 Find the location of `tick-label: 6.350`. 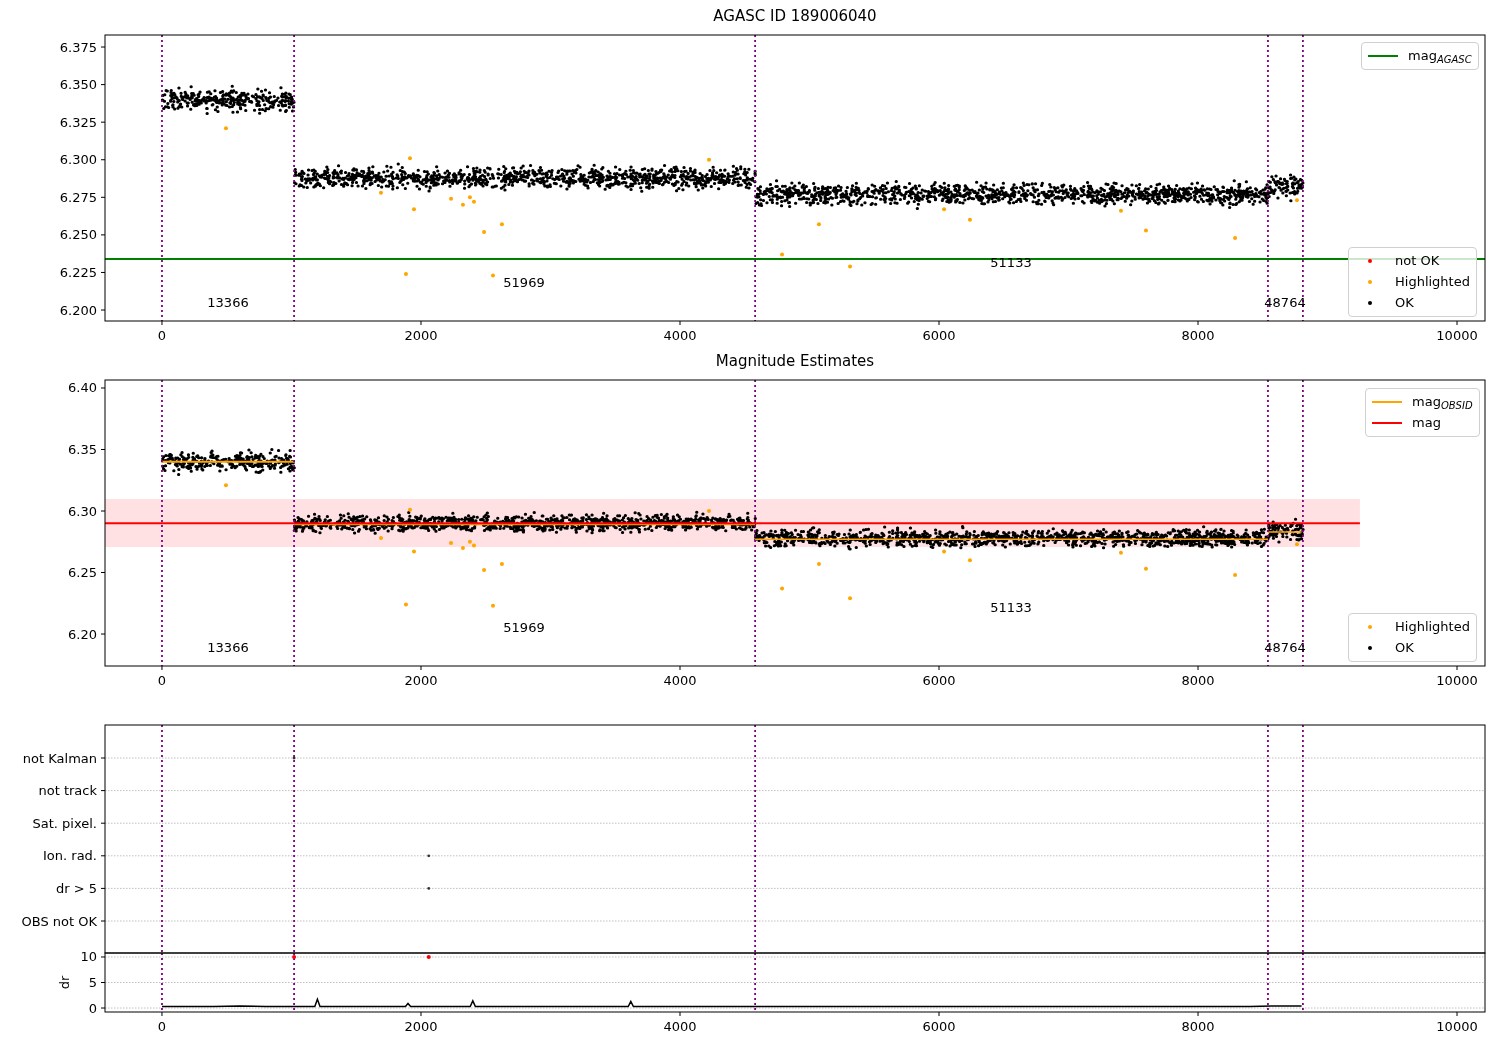

tick-label: 6.350 is located at coordinates (78, 85).